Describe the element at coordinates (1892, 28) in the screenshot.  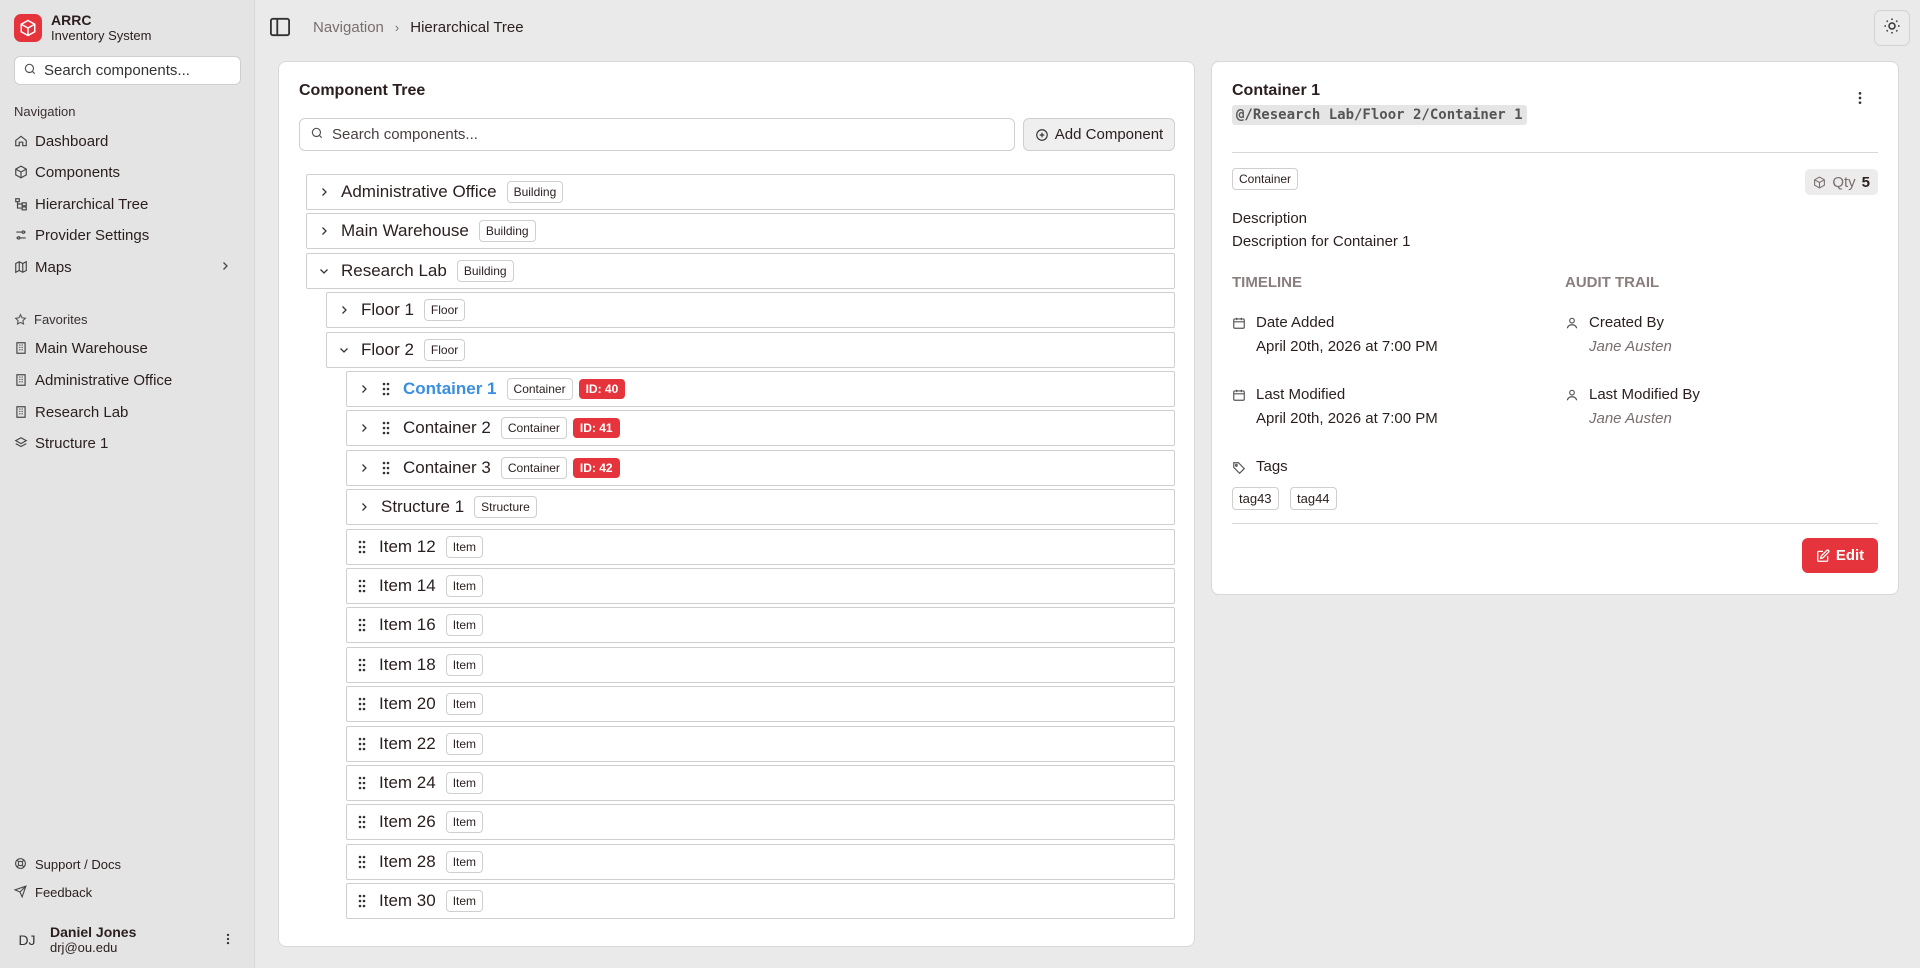
I see `theme-toggle-button` at that location.